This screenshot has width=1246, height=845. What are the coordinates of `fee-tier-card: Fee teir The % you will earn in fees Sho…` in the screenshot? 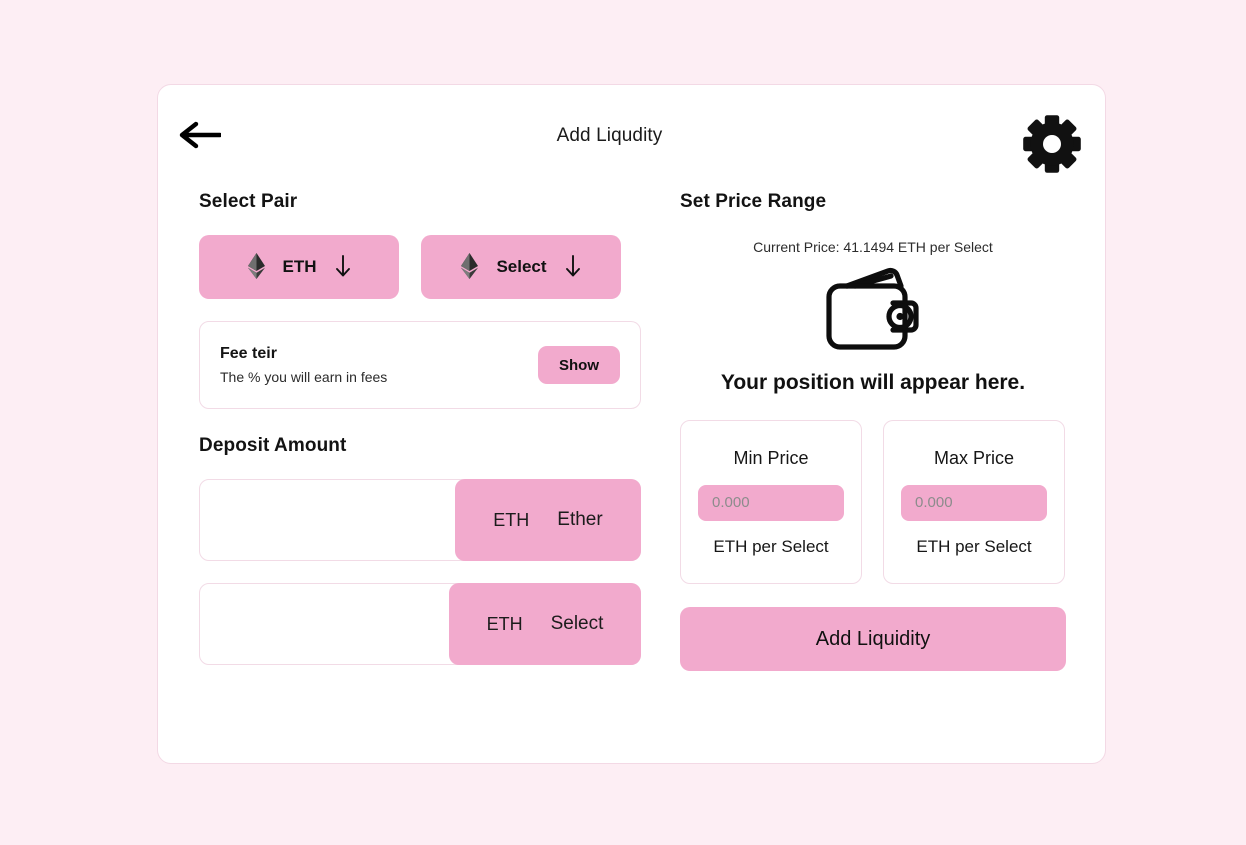 It's located at (420, 365).